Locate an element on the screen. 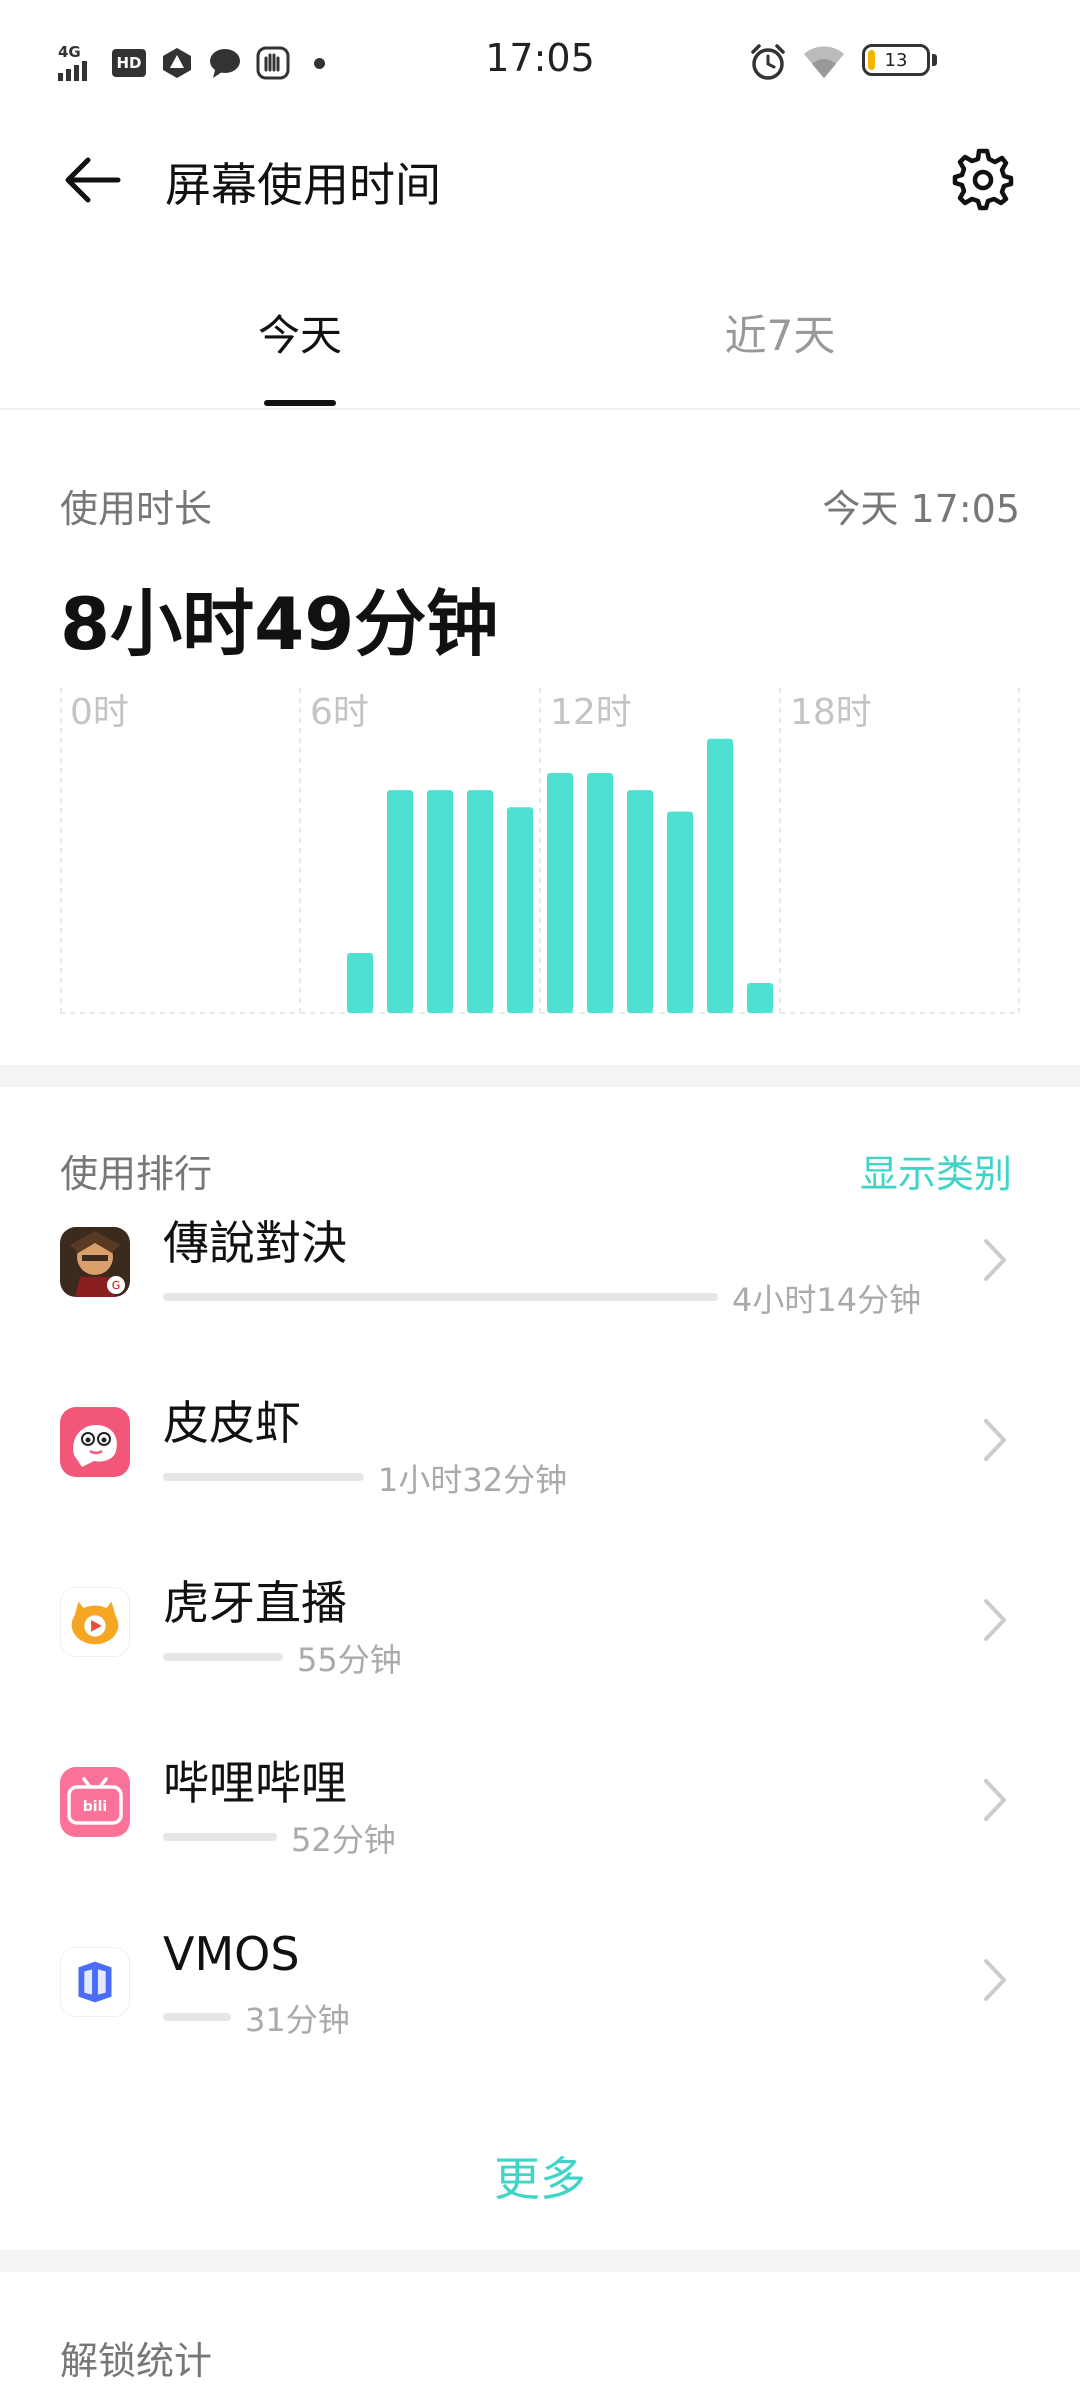 This screenshot has width=1080, height=2400. pipixia-app-icon is located at coordinates (95, 1442).